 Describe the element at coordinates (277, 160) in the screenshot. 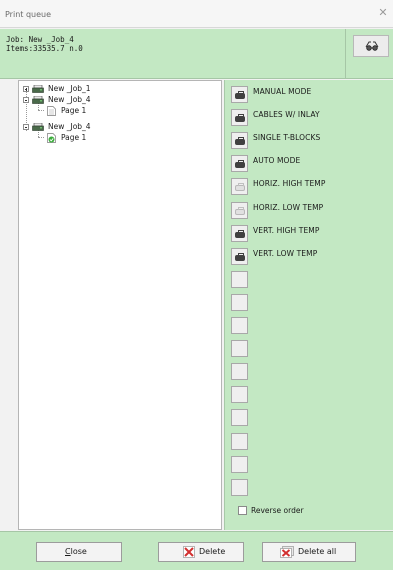

I see `command-label: AUTO MODE` at that location.